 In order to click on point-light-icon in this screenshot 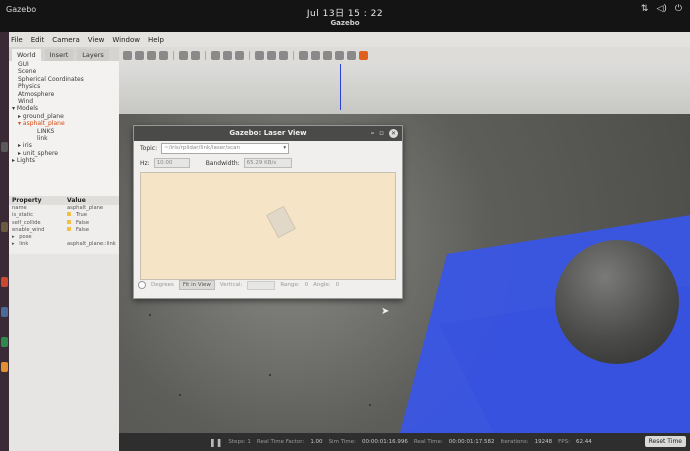, I will do `click(259, 55)`.